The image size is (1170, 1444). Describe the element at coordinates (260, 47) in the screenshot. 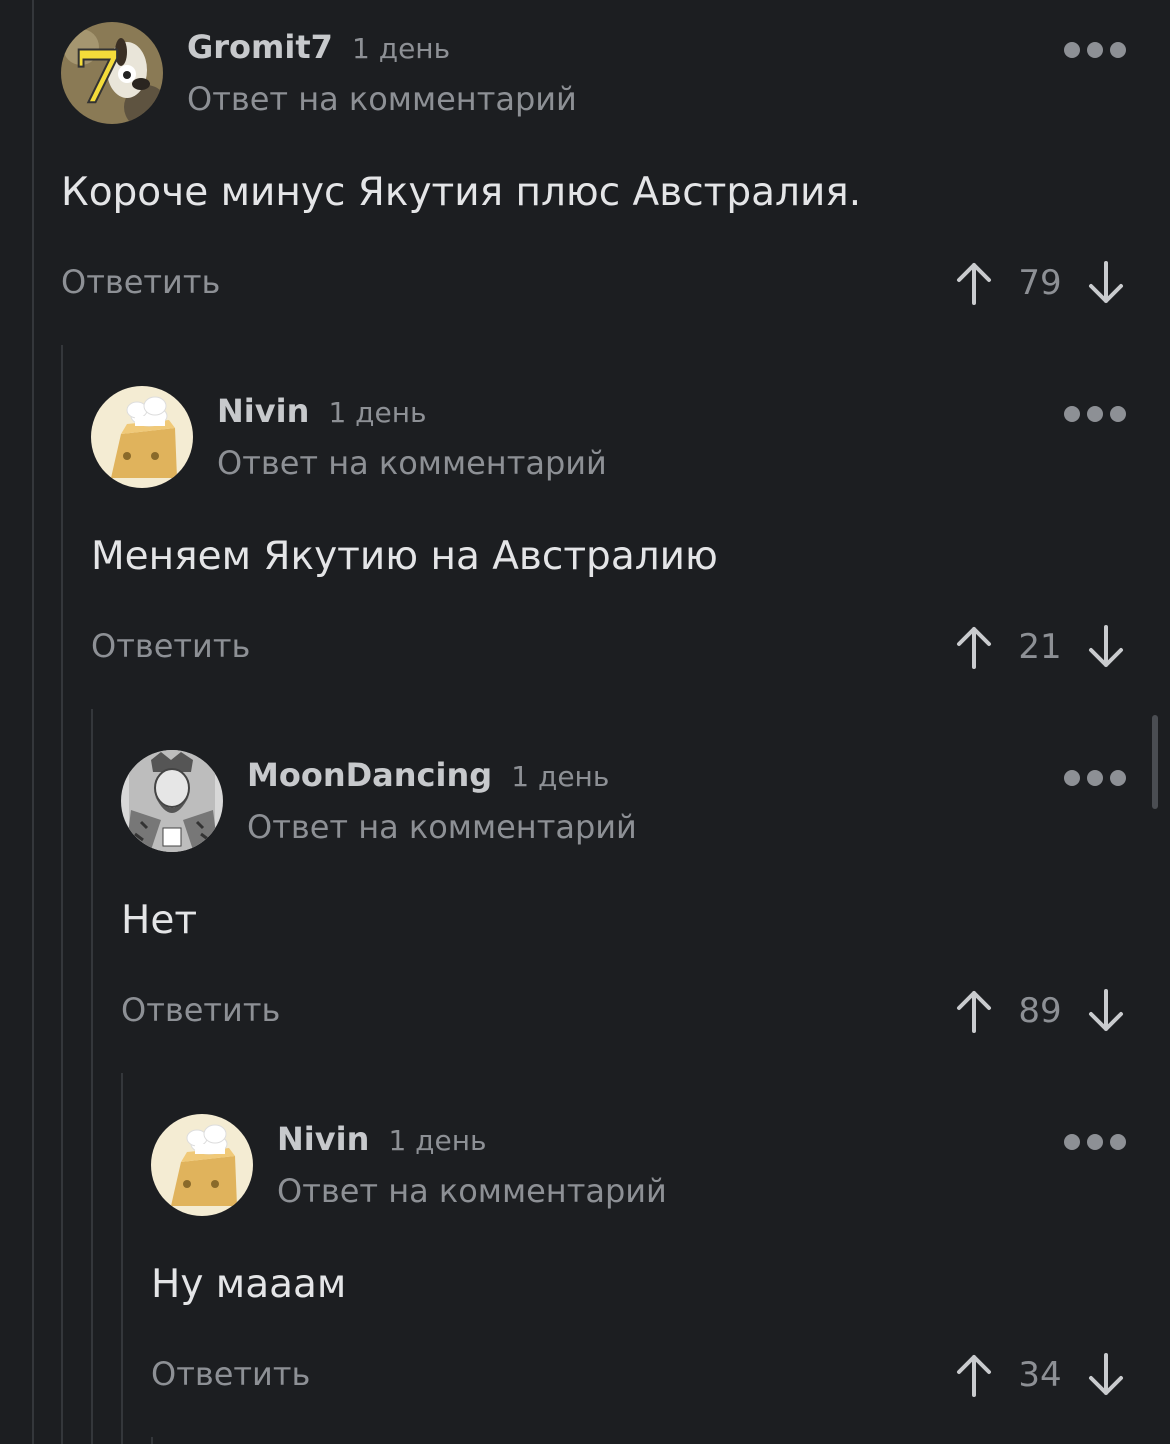

I see `author-name: Gromit7` at that location.